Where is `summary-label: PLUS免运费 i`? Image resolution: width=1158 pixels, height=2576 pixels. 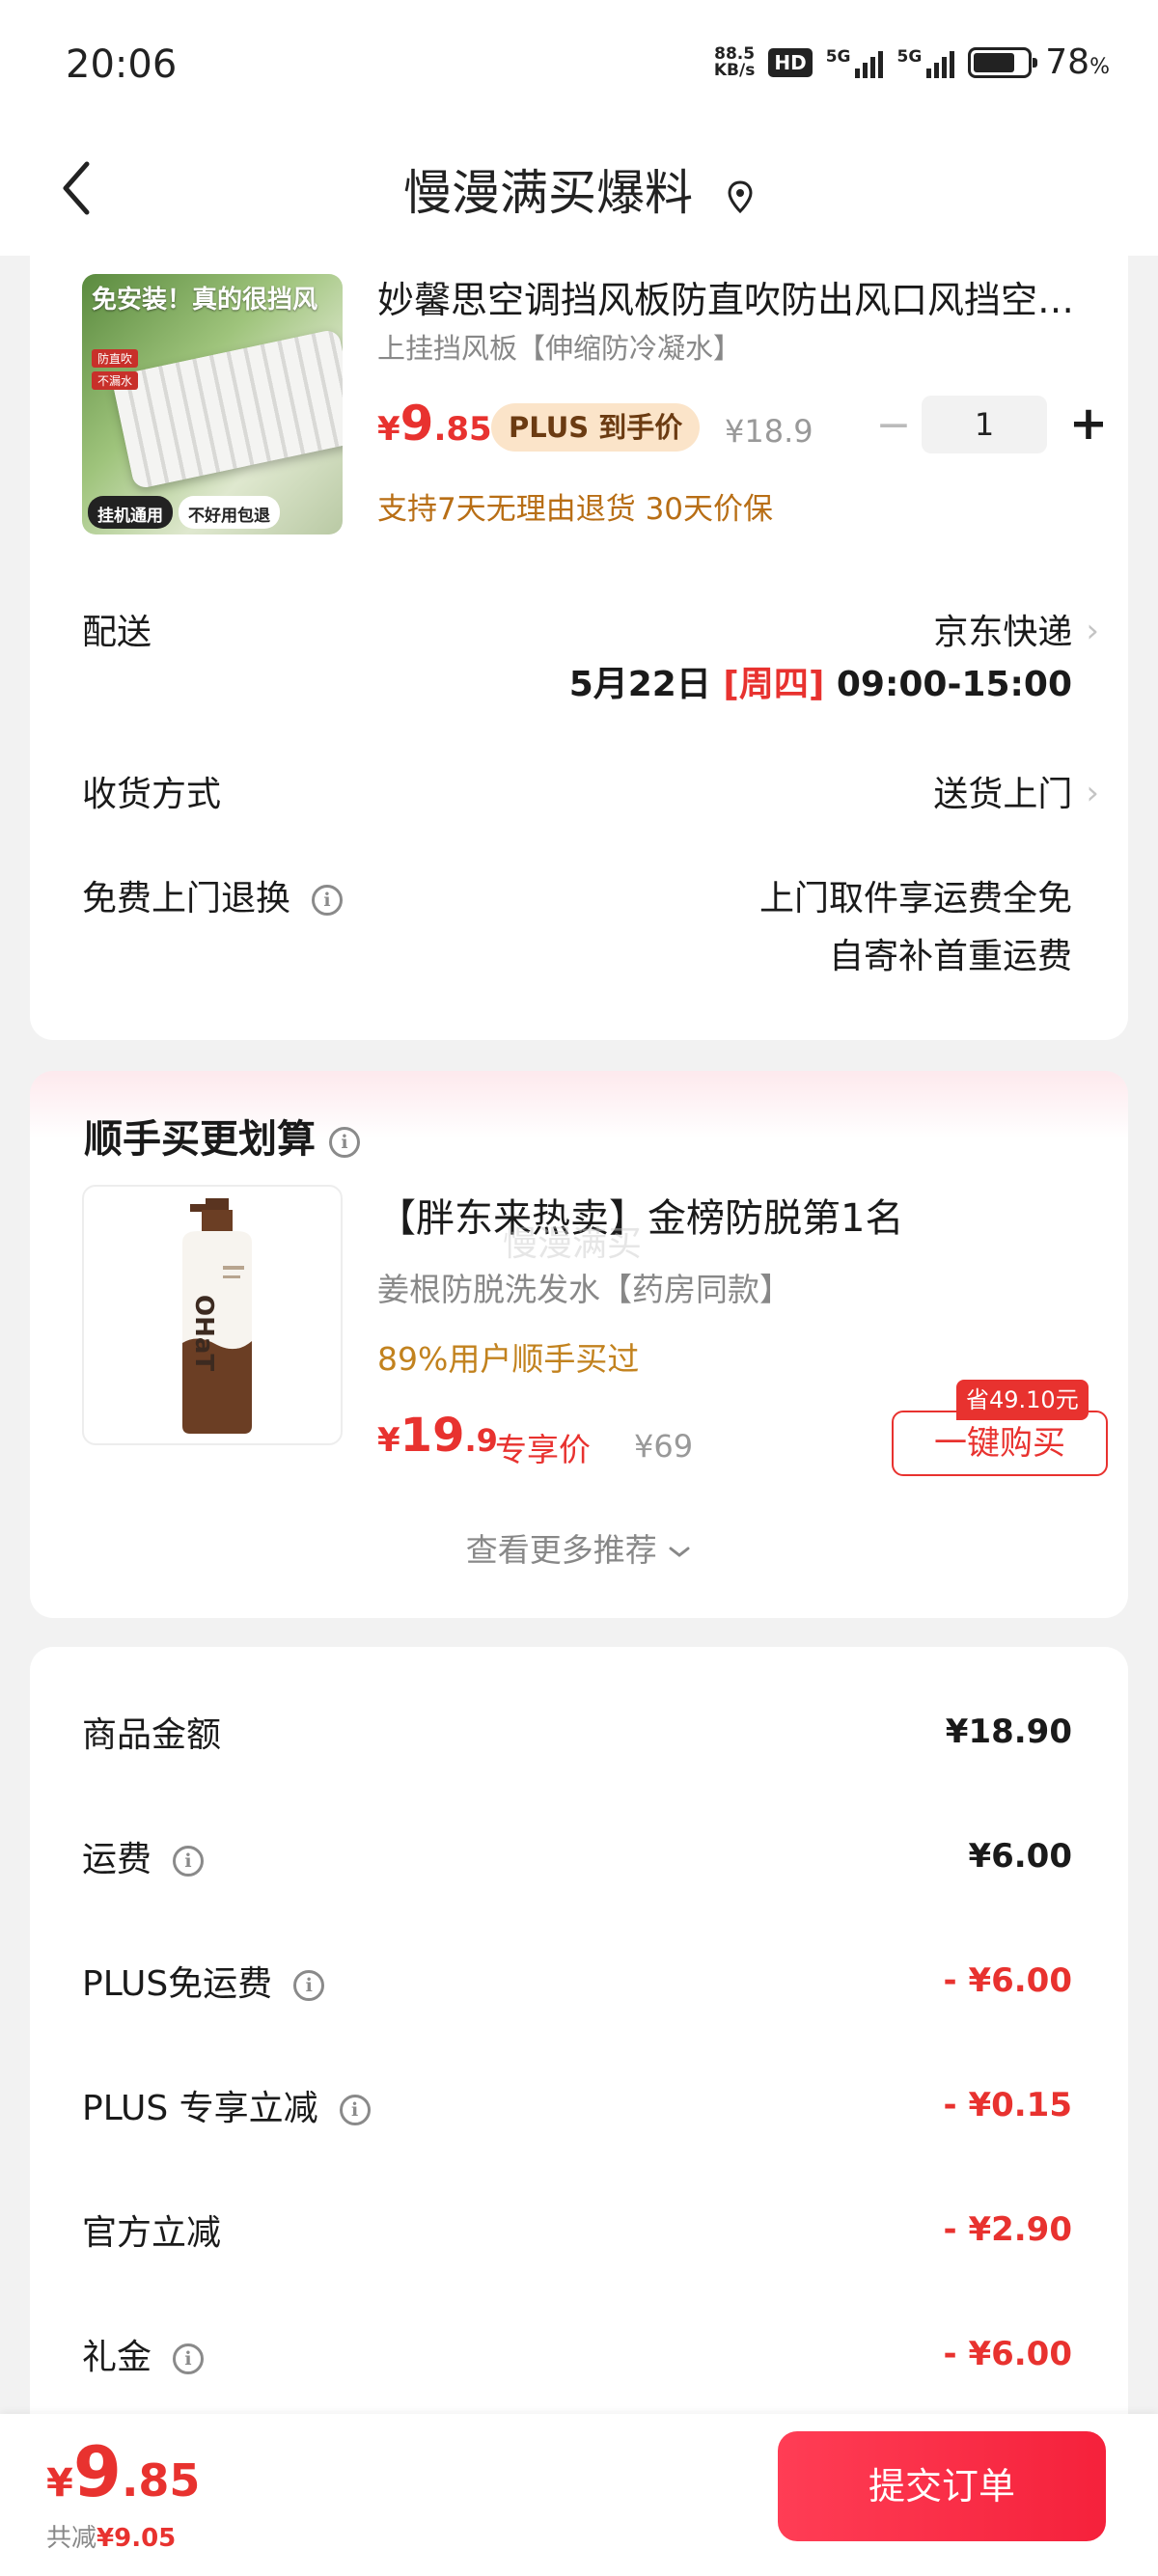 summary-label: PLUS免运费 i is located at coordinates (203, 1981).